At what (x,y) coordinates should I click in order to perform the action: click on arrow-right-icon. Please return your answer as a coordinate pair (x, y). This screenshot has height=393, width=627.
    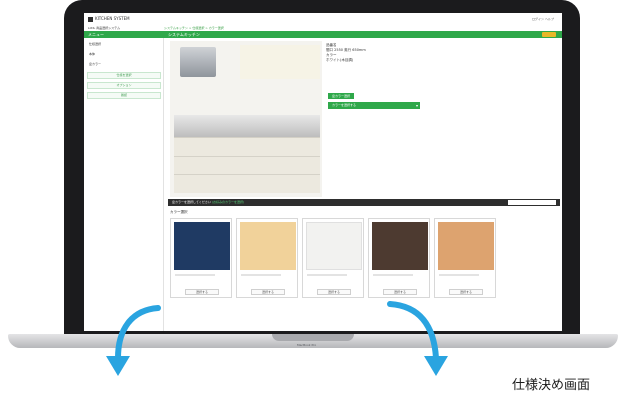
    Looking at the image, I should click on (417, 338).